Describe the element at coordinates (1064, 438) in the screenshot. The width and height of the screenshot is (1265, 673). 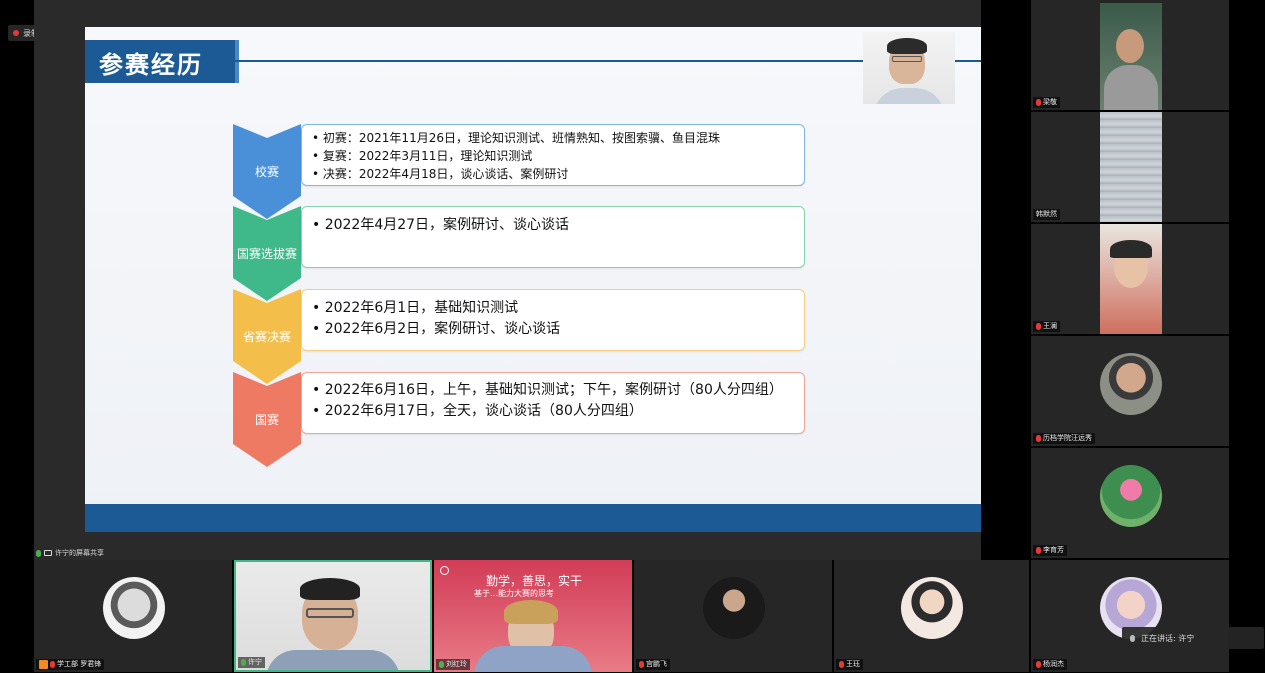
I see `participant-name-tag: 历档学院汪远秀` at that location.